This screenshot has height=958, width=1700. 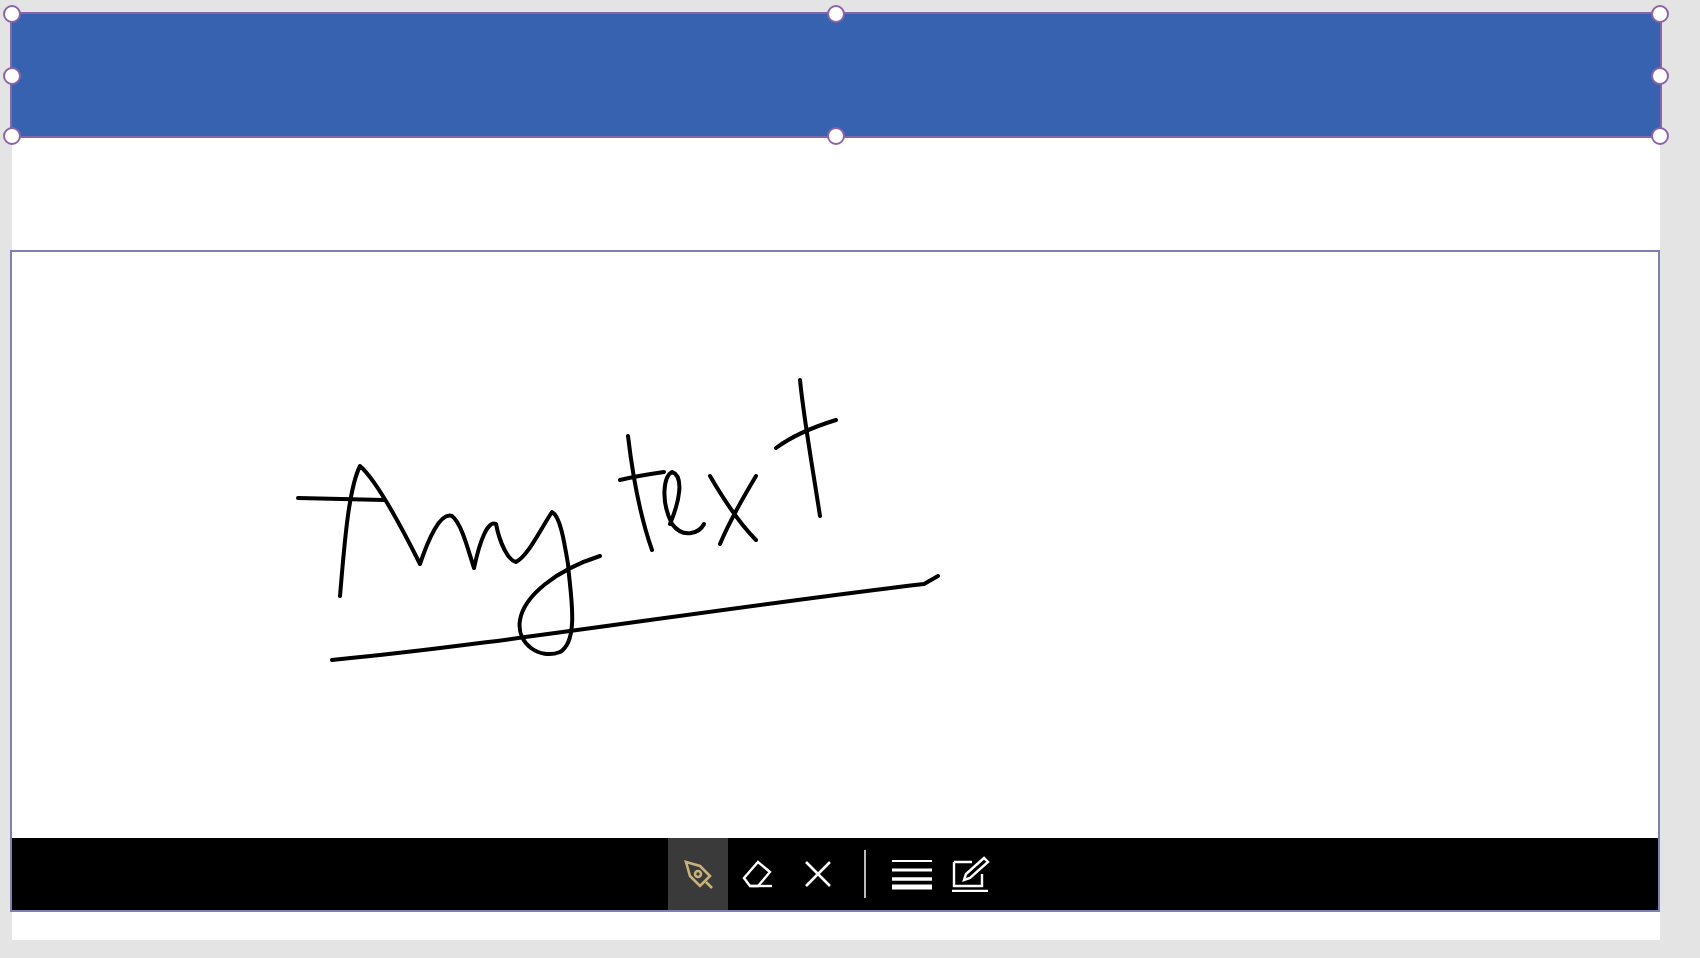 I want to click on pen-tool-button, so click(x=698, y=874).